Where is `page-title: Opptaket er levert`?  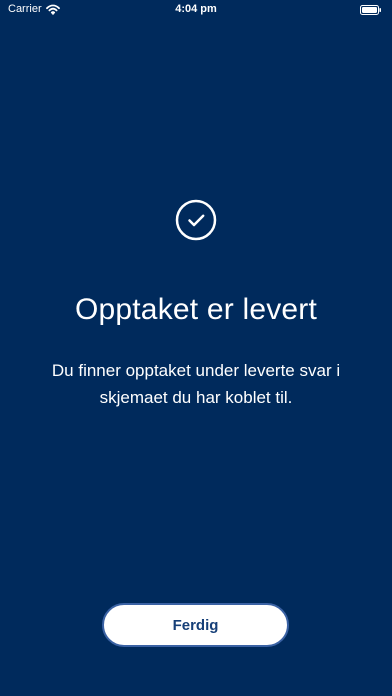 page-title: Opptaket er levert is located at coordinates (196, 310).